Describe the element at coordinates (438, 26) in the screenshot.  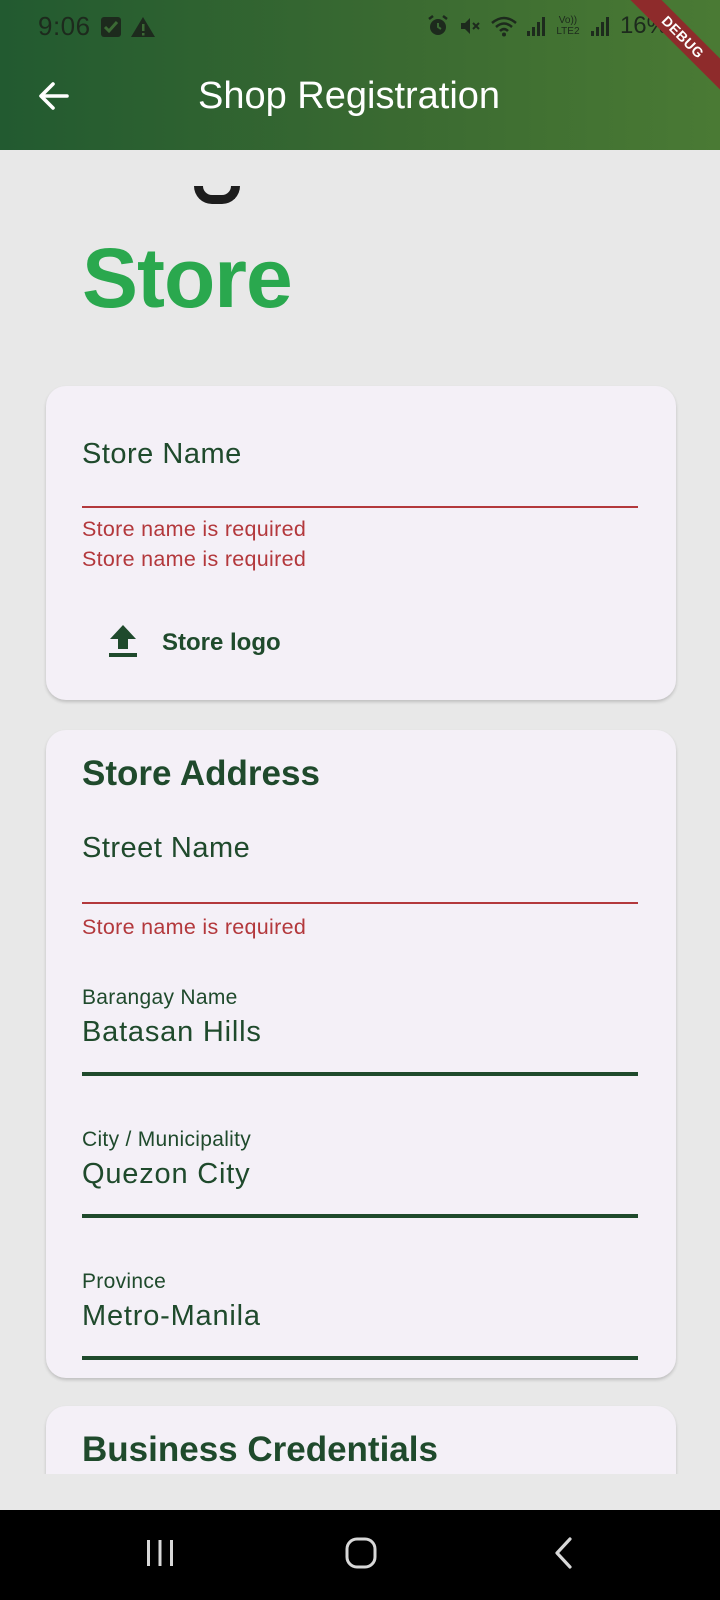
I see `alarm-icon` at that location.